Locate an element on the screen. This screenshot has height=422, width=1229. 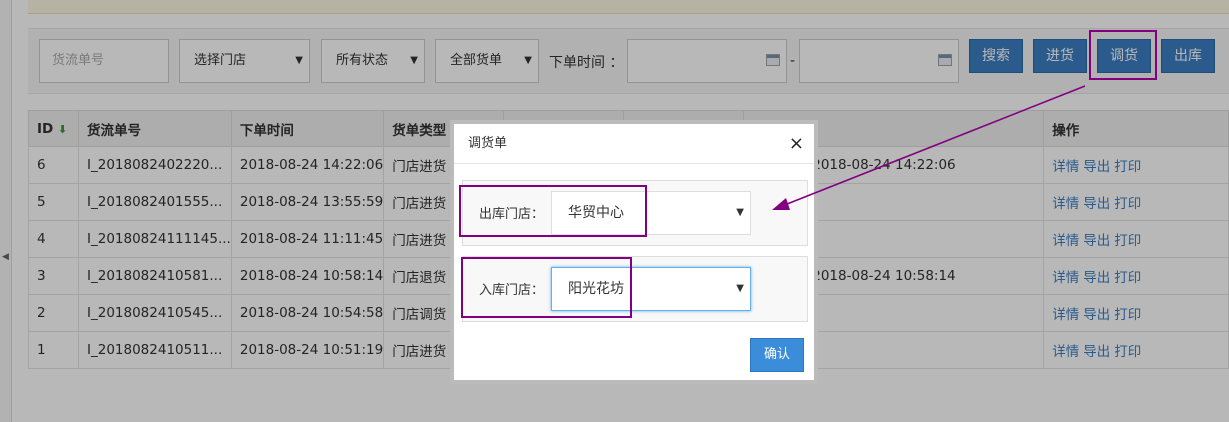
annotation-arrow is located at coordinates (929, 147).